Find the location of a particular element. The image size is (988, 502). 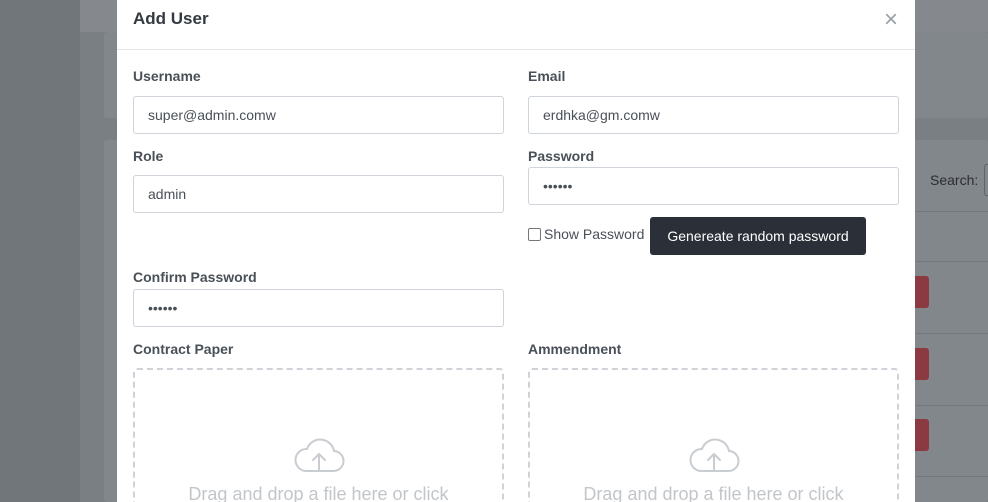

confirm-password-input is located at coordinates (318, 308).